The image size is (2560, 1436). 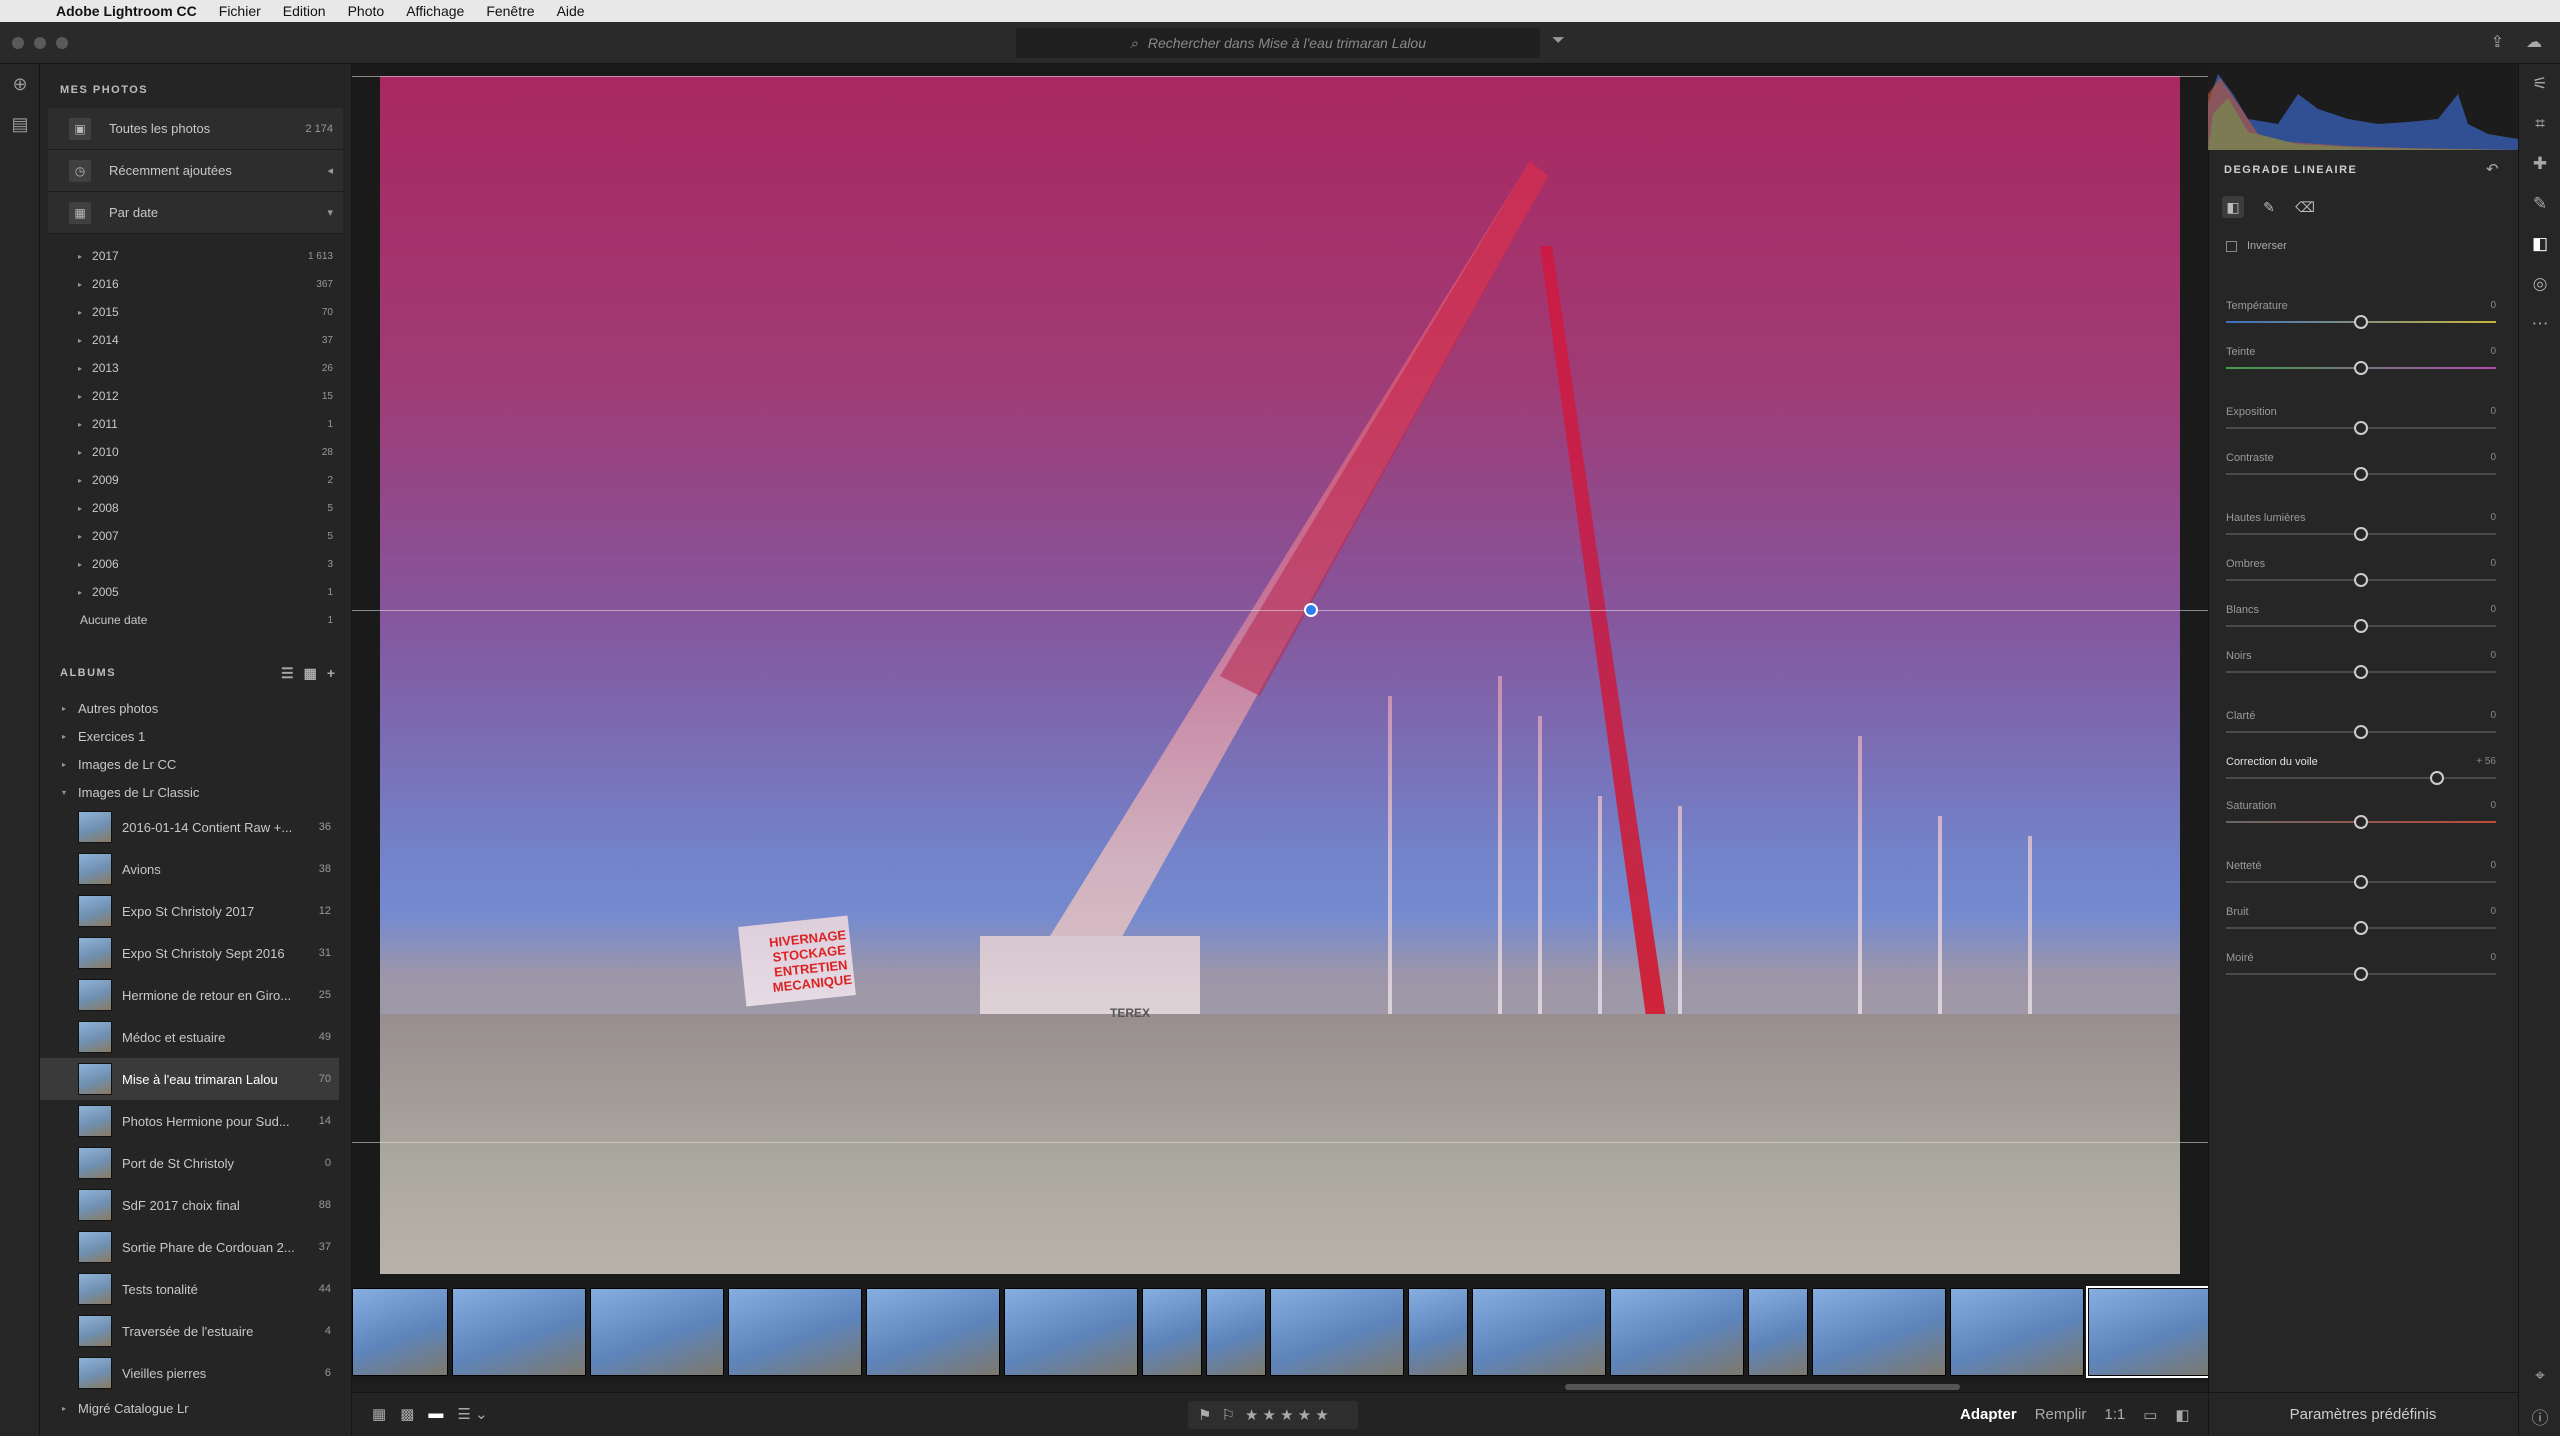 I want to click on year-item: ▸ 2014 37, so click(x=195, y=340).